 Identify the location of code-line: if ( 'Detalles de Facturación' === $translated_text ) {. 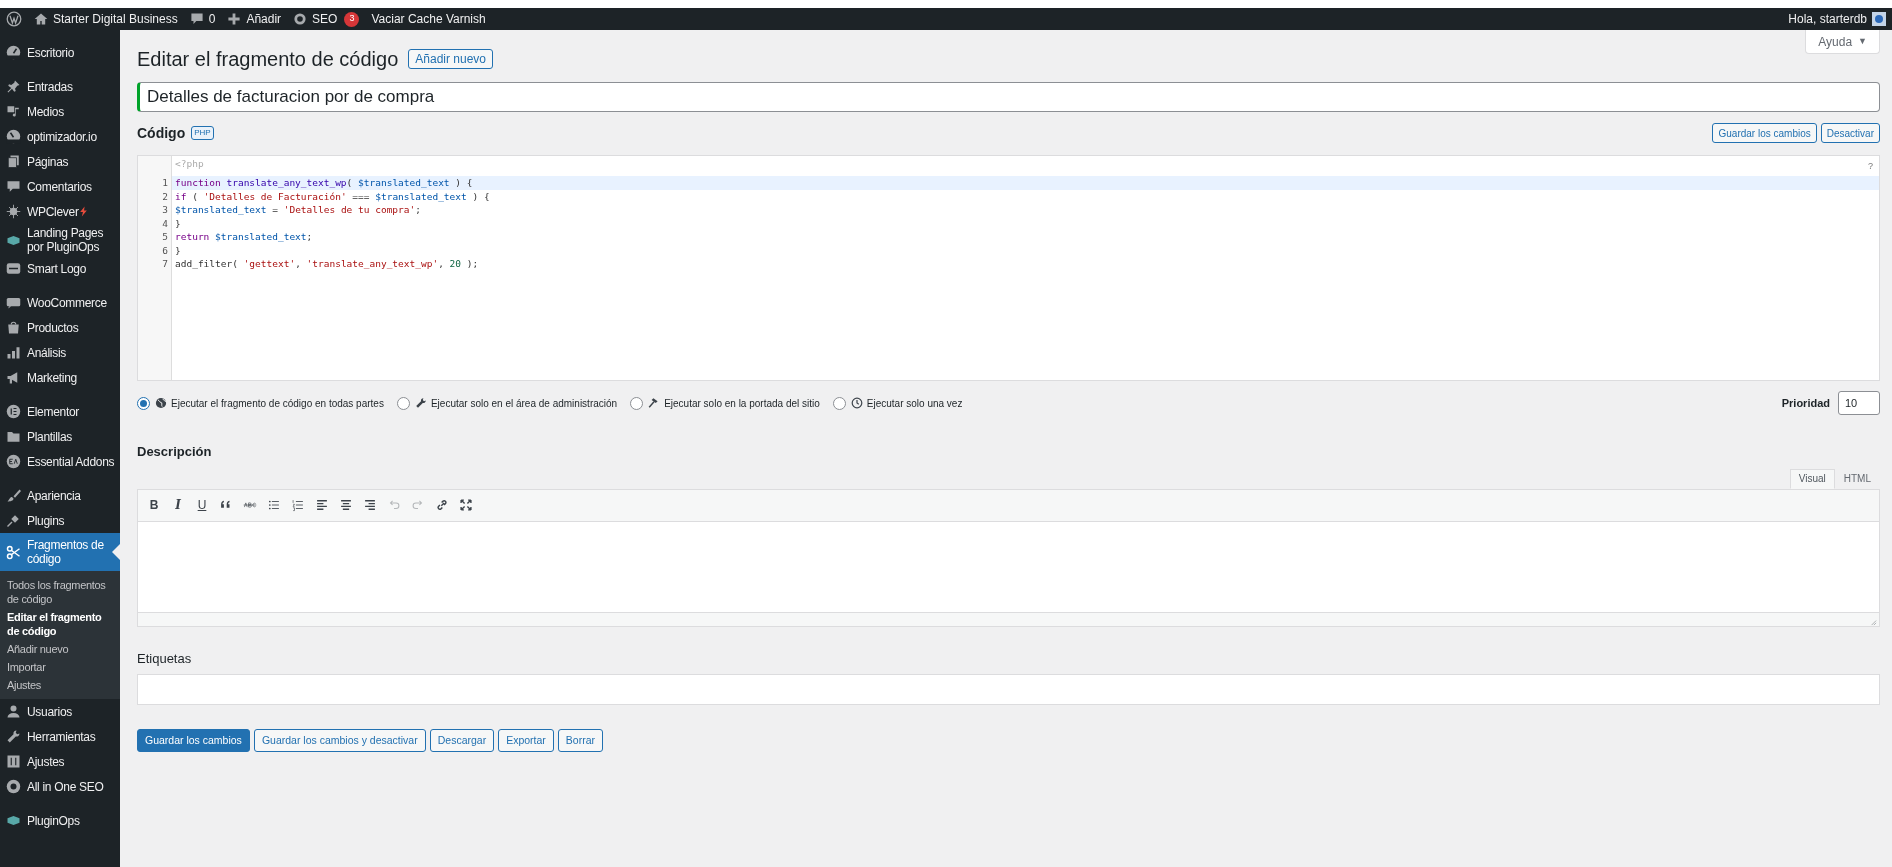
(332, 196).